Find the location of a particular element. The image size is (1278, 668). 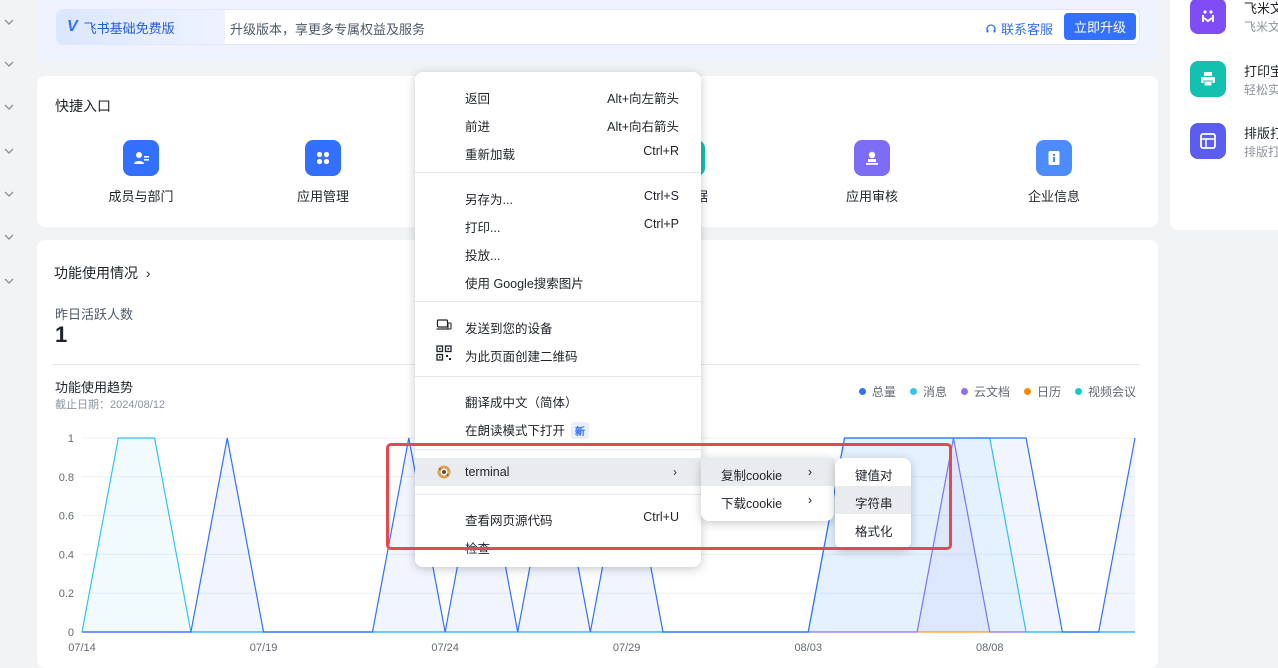

menu-item-label: 查看网页源代码 is located at coordinates (509, 521).